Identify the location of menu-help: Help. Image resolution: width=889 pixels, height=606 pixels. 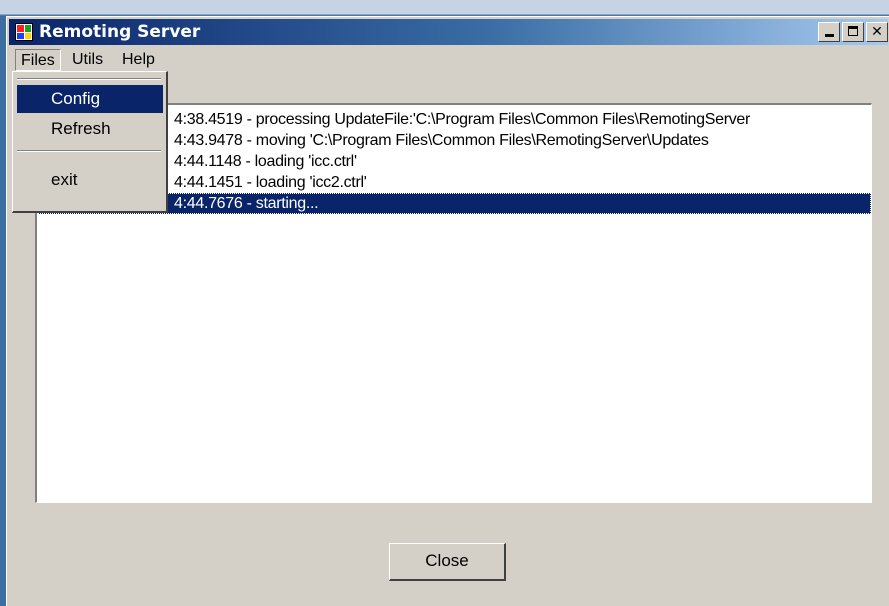
(138, 60).